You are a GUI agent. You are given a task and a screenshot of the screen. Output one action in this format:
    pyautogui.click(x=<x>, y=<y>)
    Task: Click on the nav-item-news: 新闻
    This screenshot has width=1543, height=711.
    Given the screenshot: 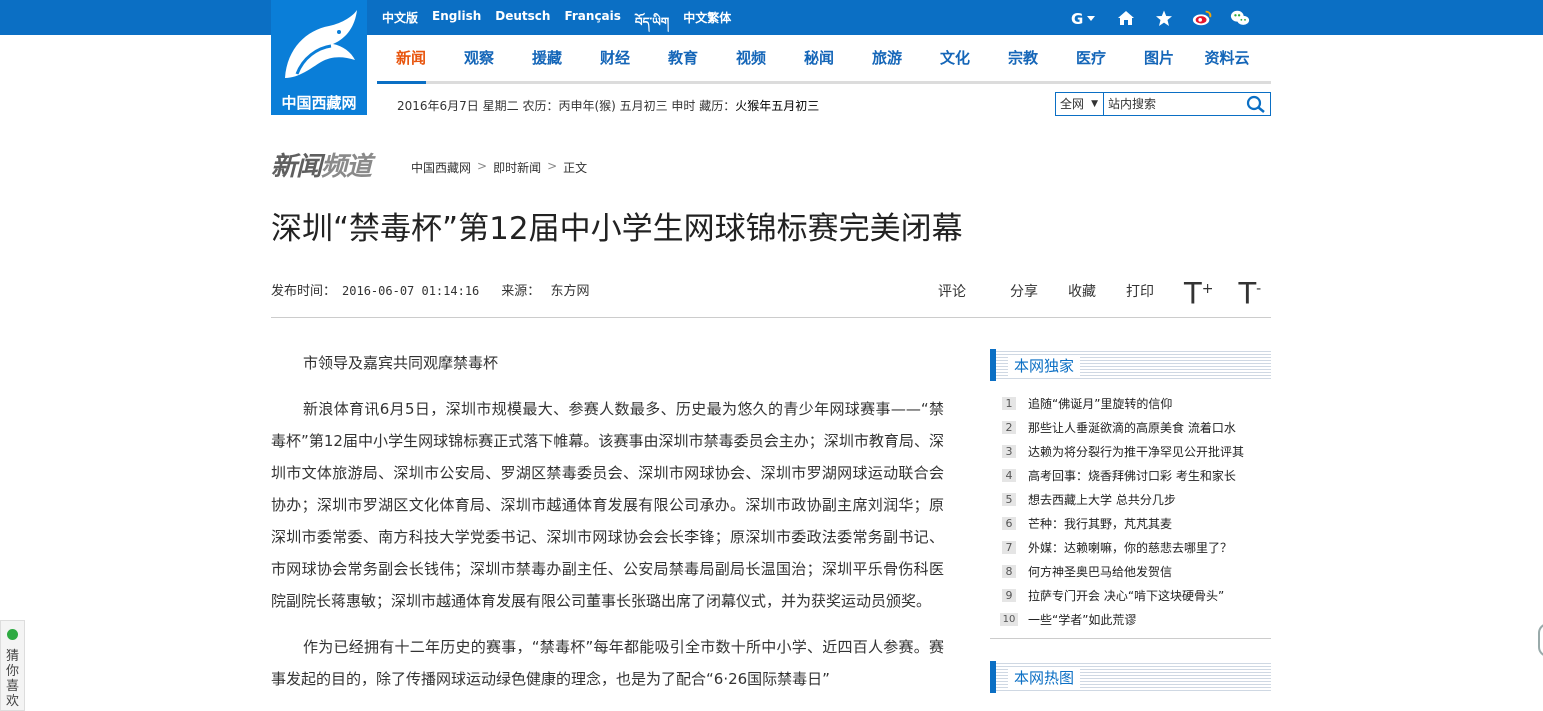 What is the action you would take?
    pyautogui.click(x=411, y=58)
    